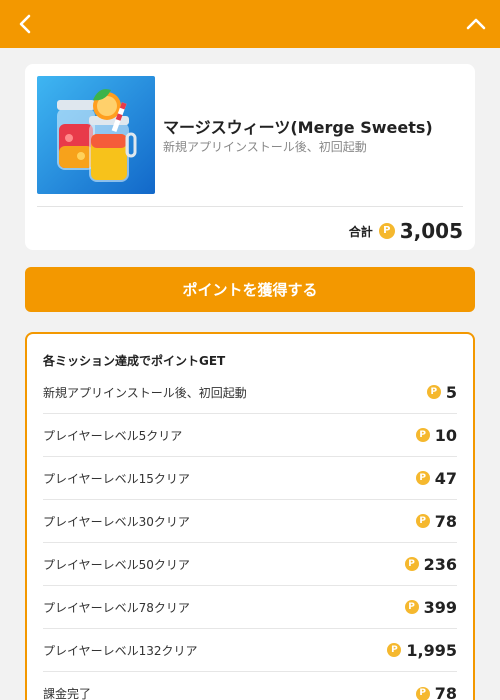 This screenshot has height=700, width=500. I want to click on mission-points: P 5, so click(441, 392).